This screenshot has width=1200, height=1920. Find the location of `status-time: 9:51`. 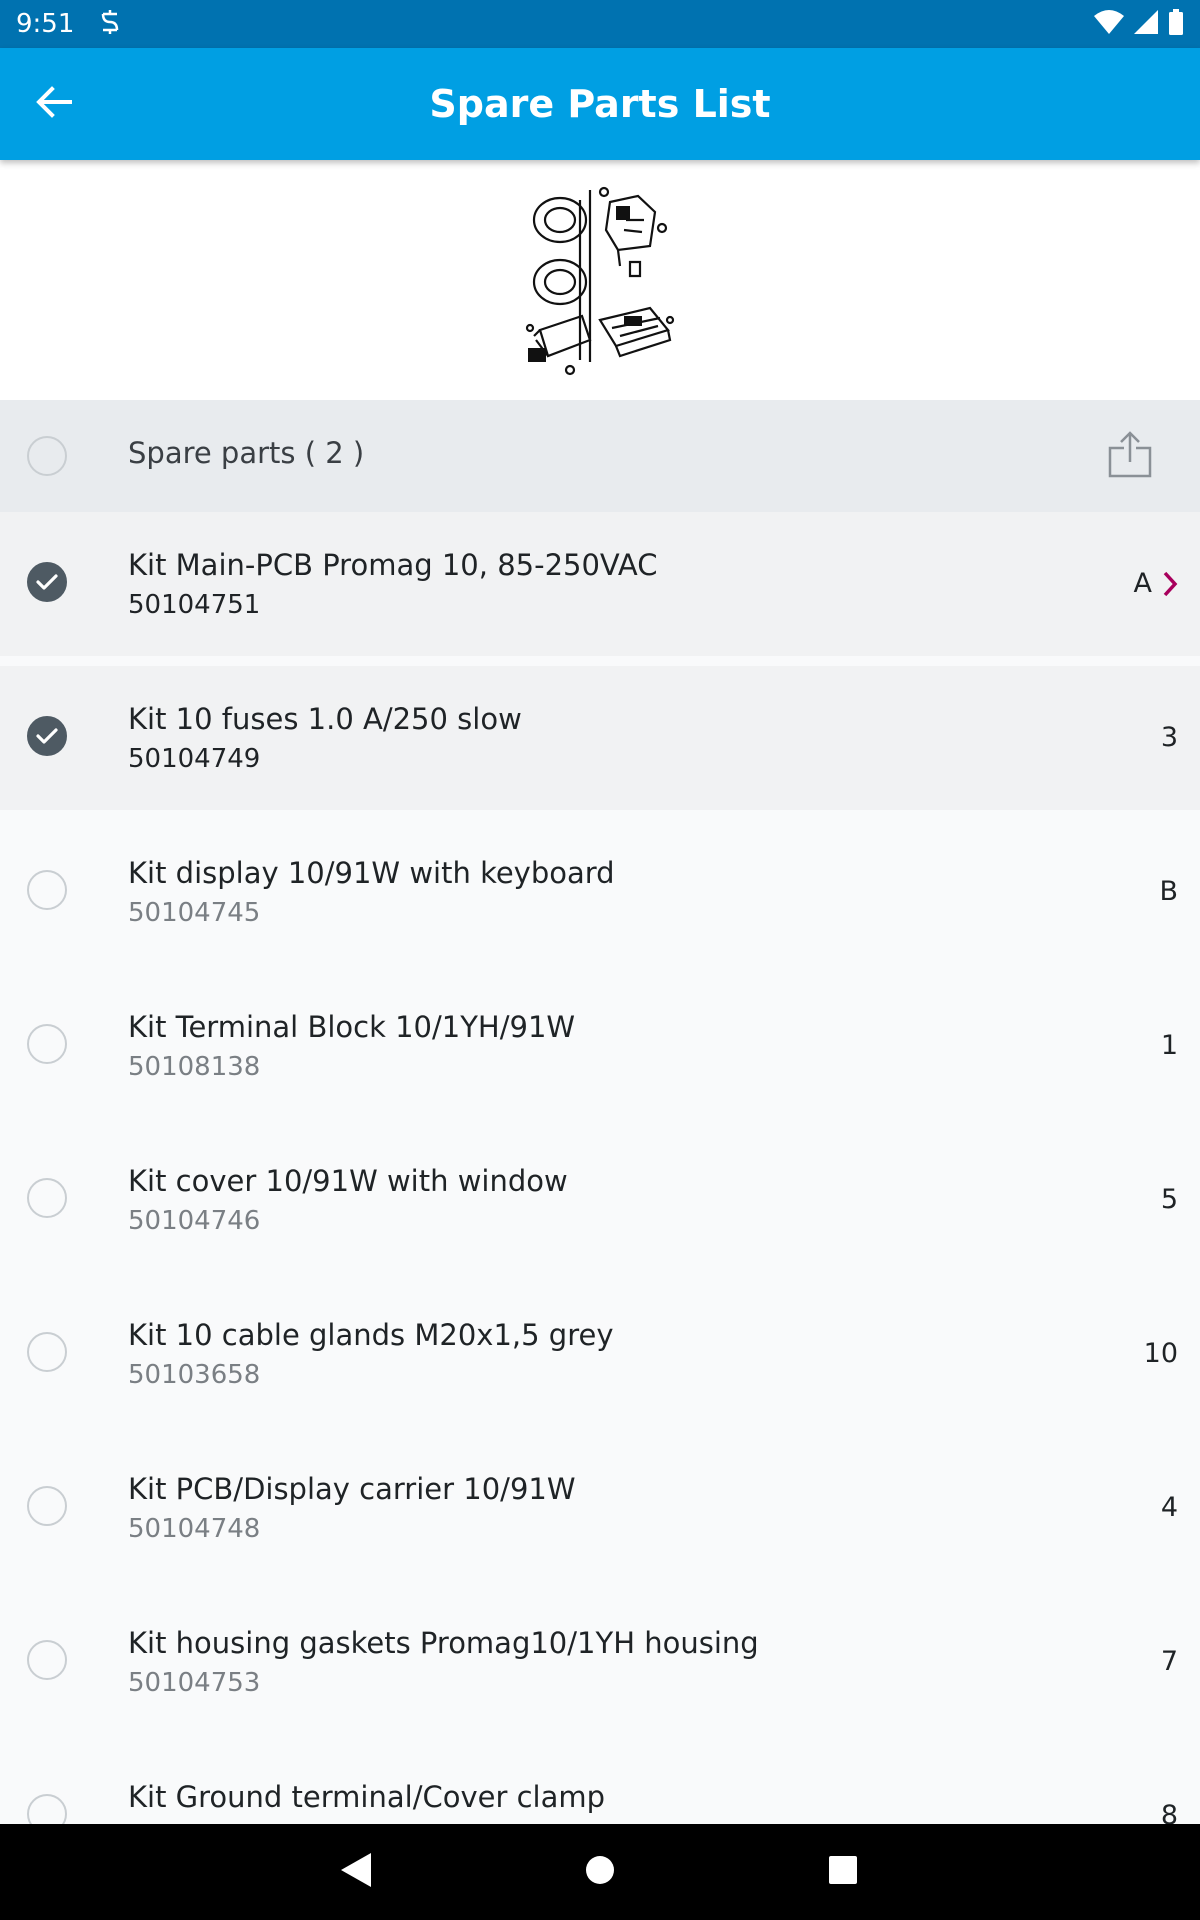

status-time: 9:51 is located at coordinates (45, 24).